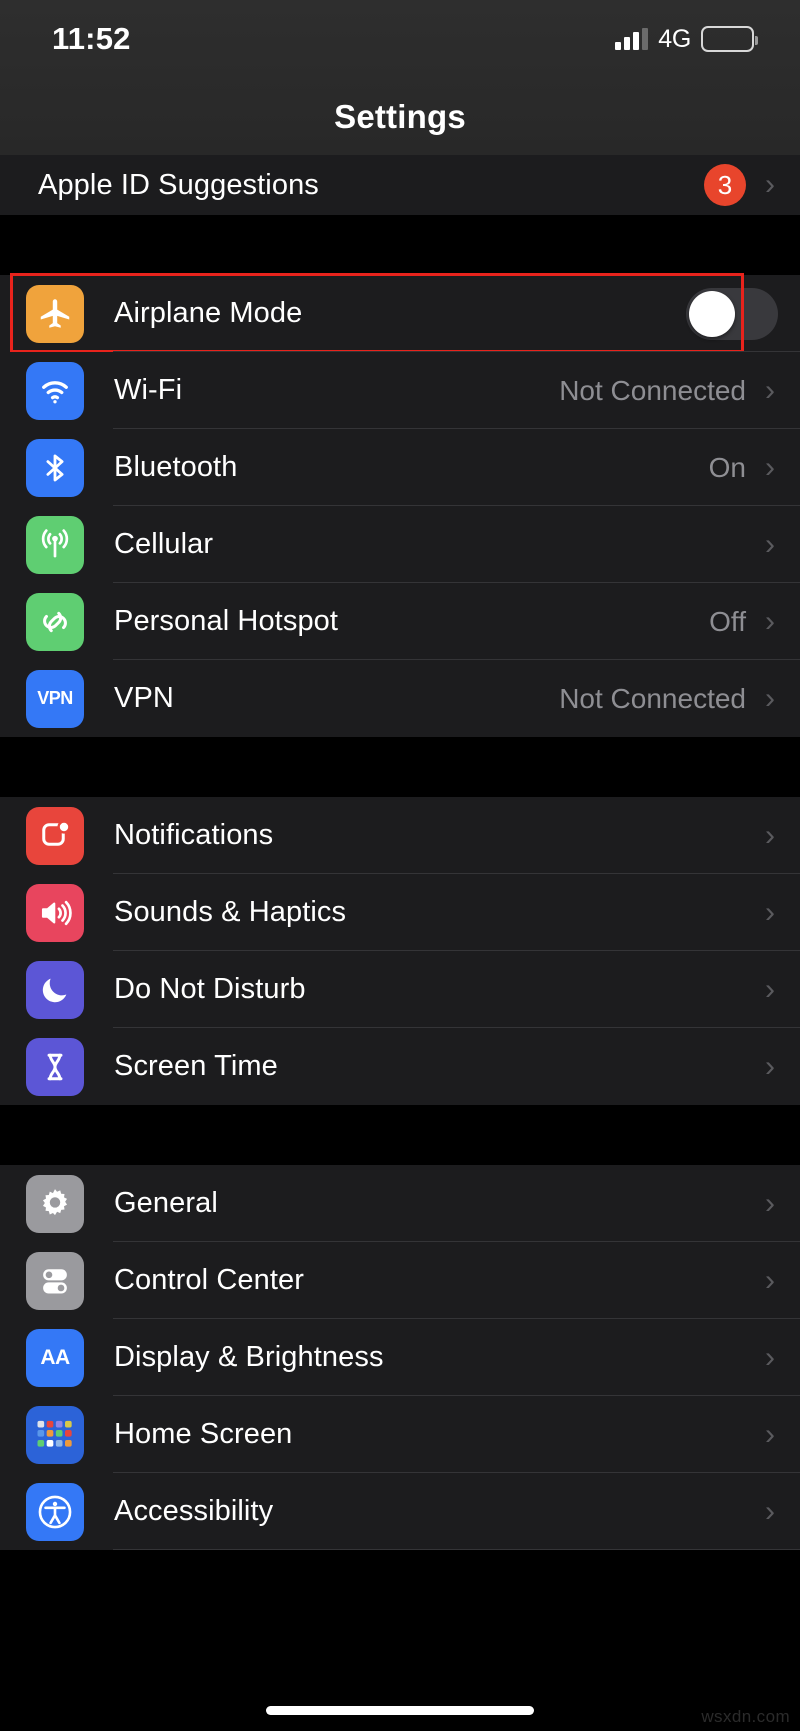  What do you see at coordinates (752, 185) in the screenshot?
I see `row-accessory: 3 ›` at bounding box center [752, 185].